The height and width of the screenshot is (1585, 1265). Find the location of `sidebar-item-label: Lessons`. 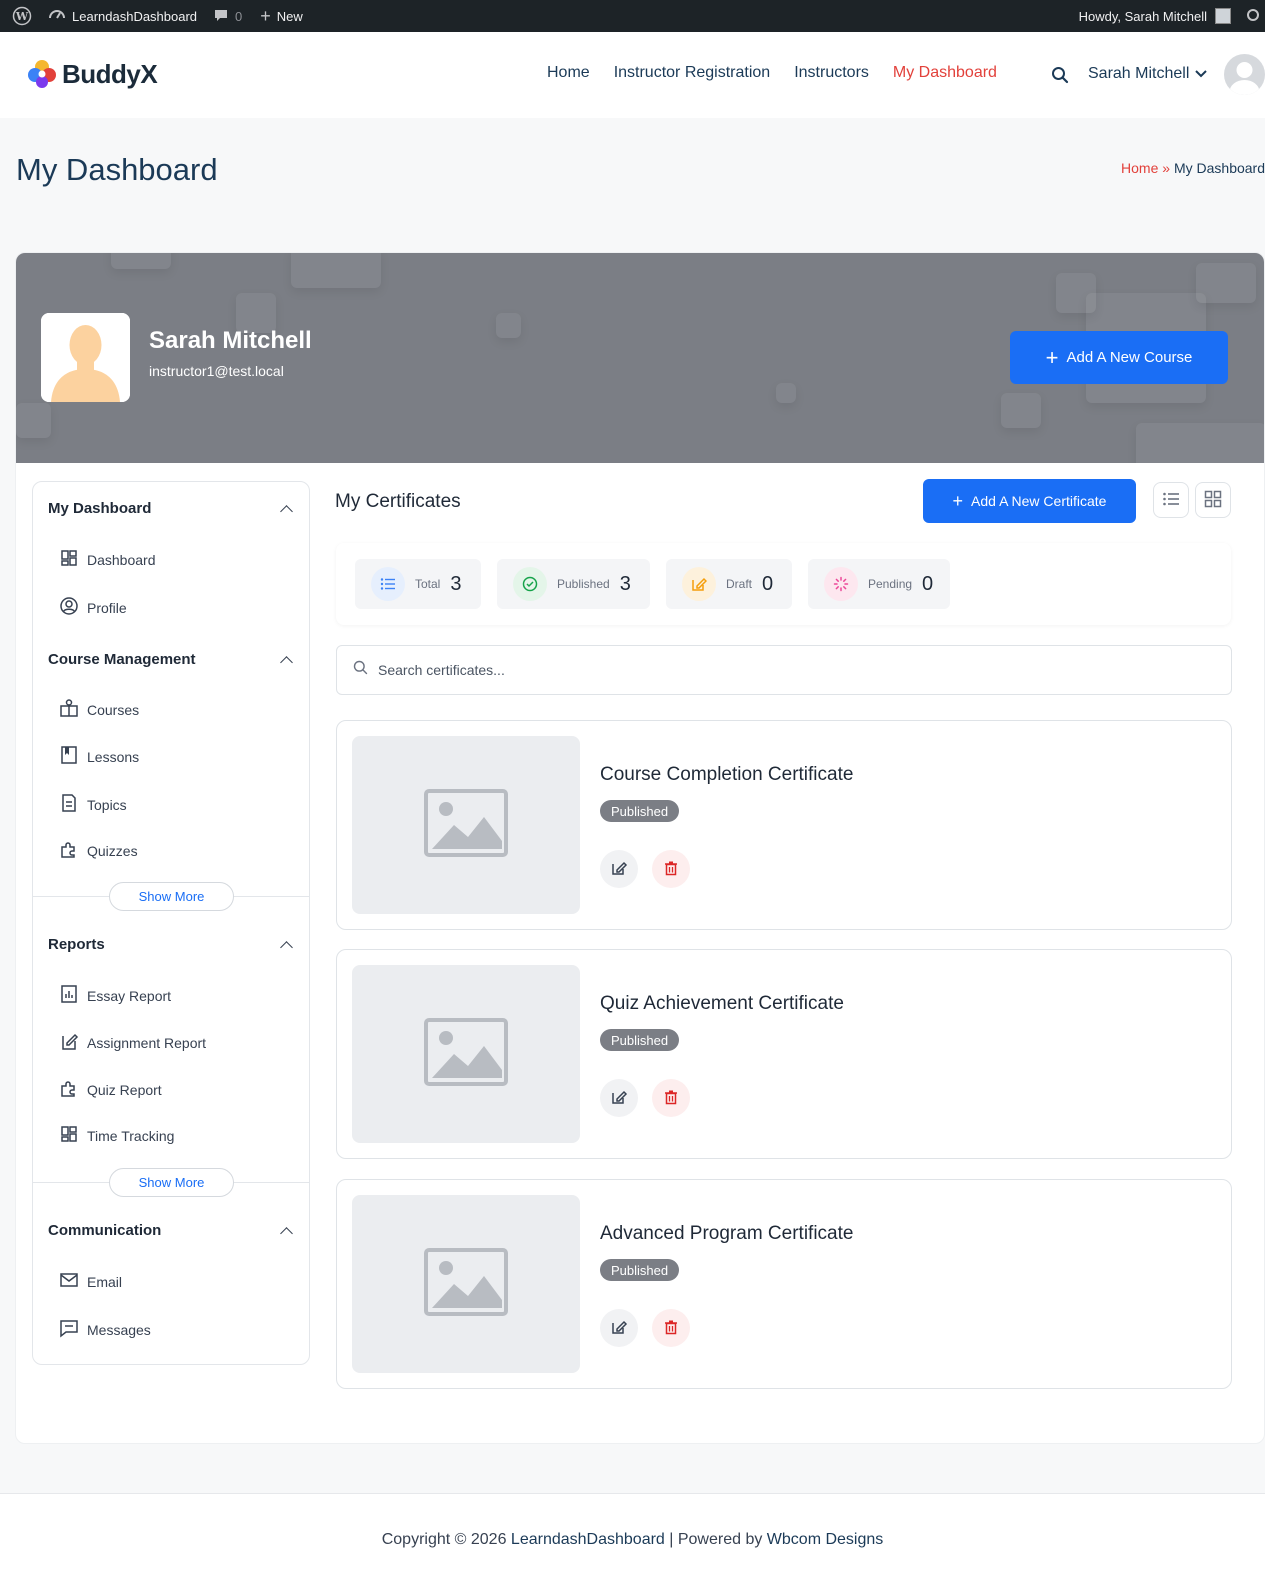

sidebar-item-label: Lessons is located at coordinates (113, 756).